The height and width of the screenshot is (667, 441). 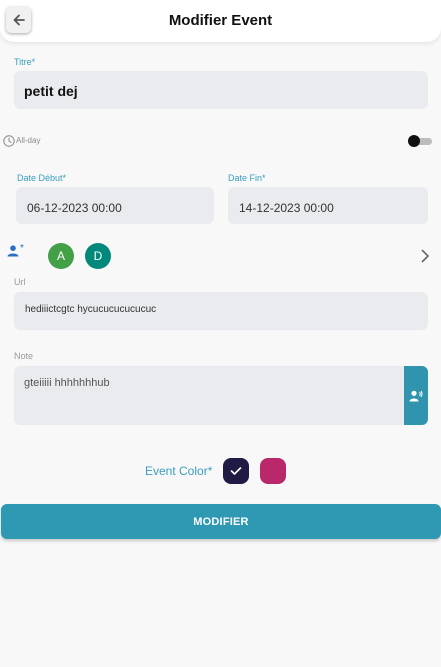 What do you see at coordinates (425, 256) in the screenshot?
I see `chevron-right-icon` at bounding box center [425, 256].